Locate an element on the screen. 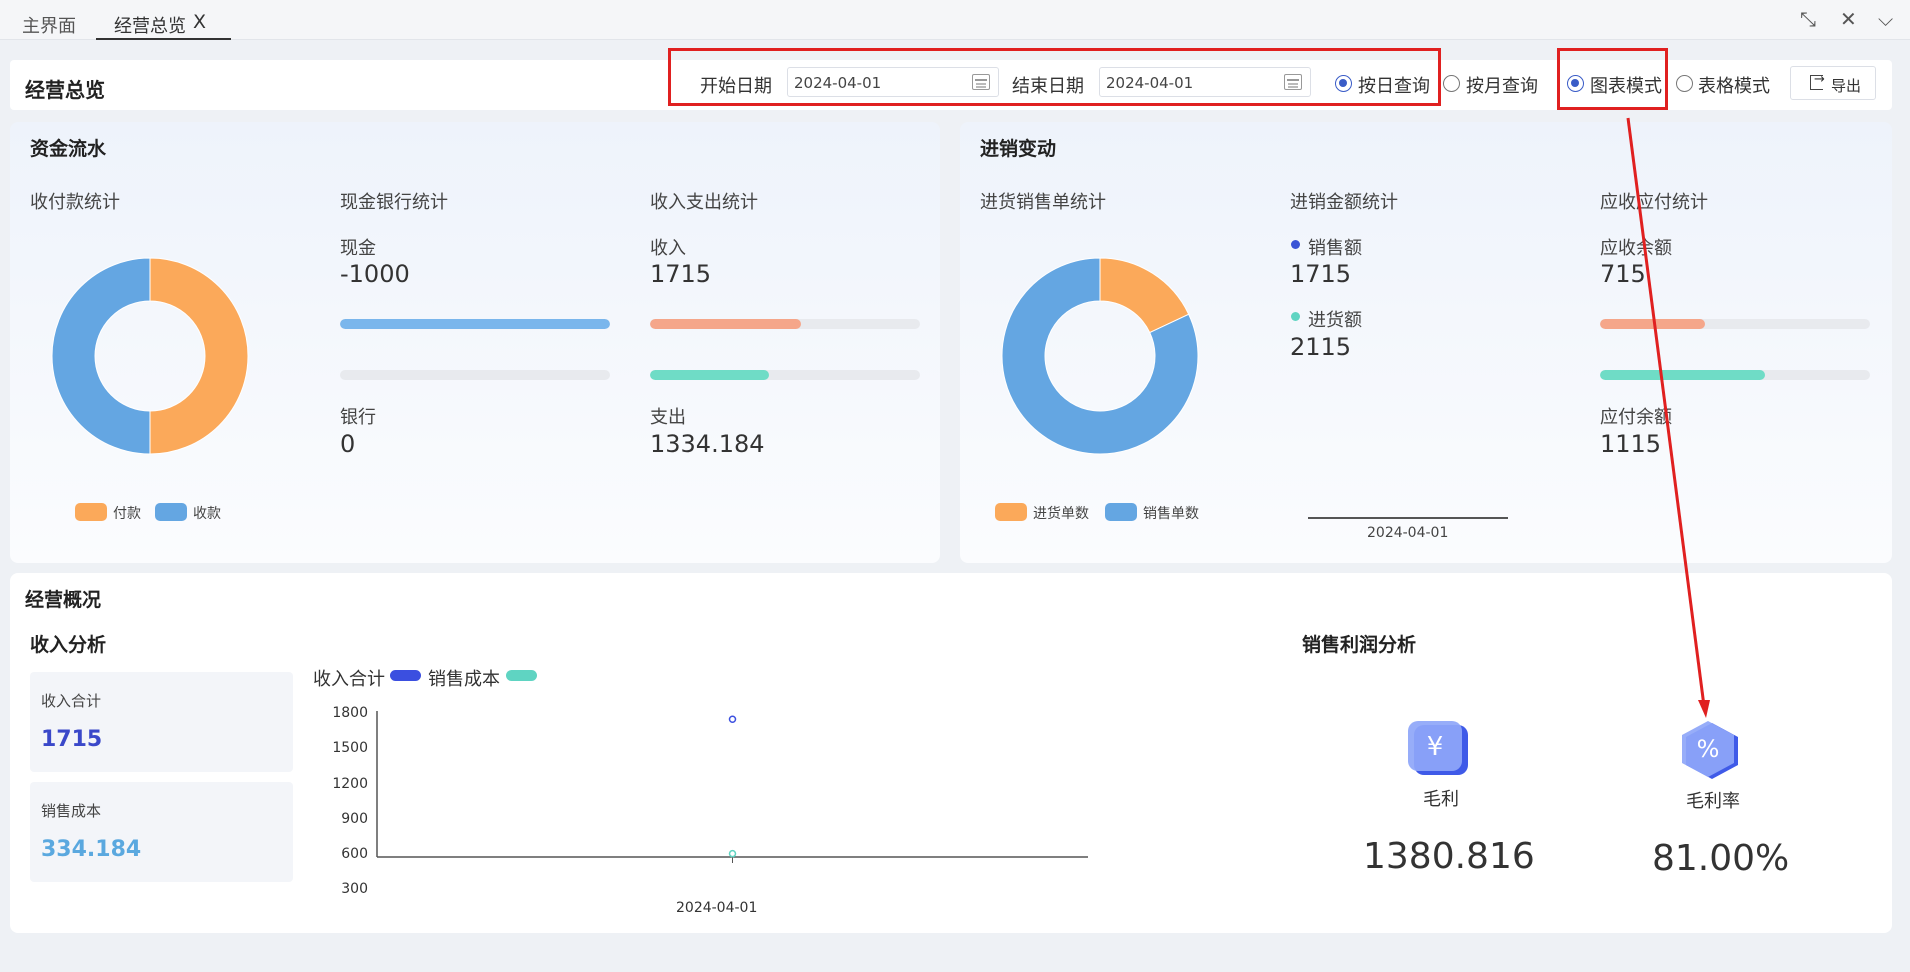 The image size is (1910, 972). income-total-label: 收入合计 is located at coordinates (71, 701).